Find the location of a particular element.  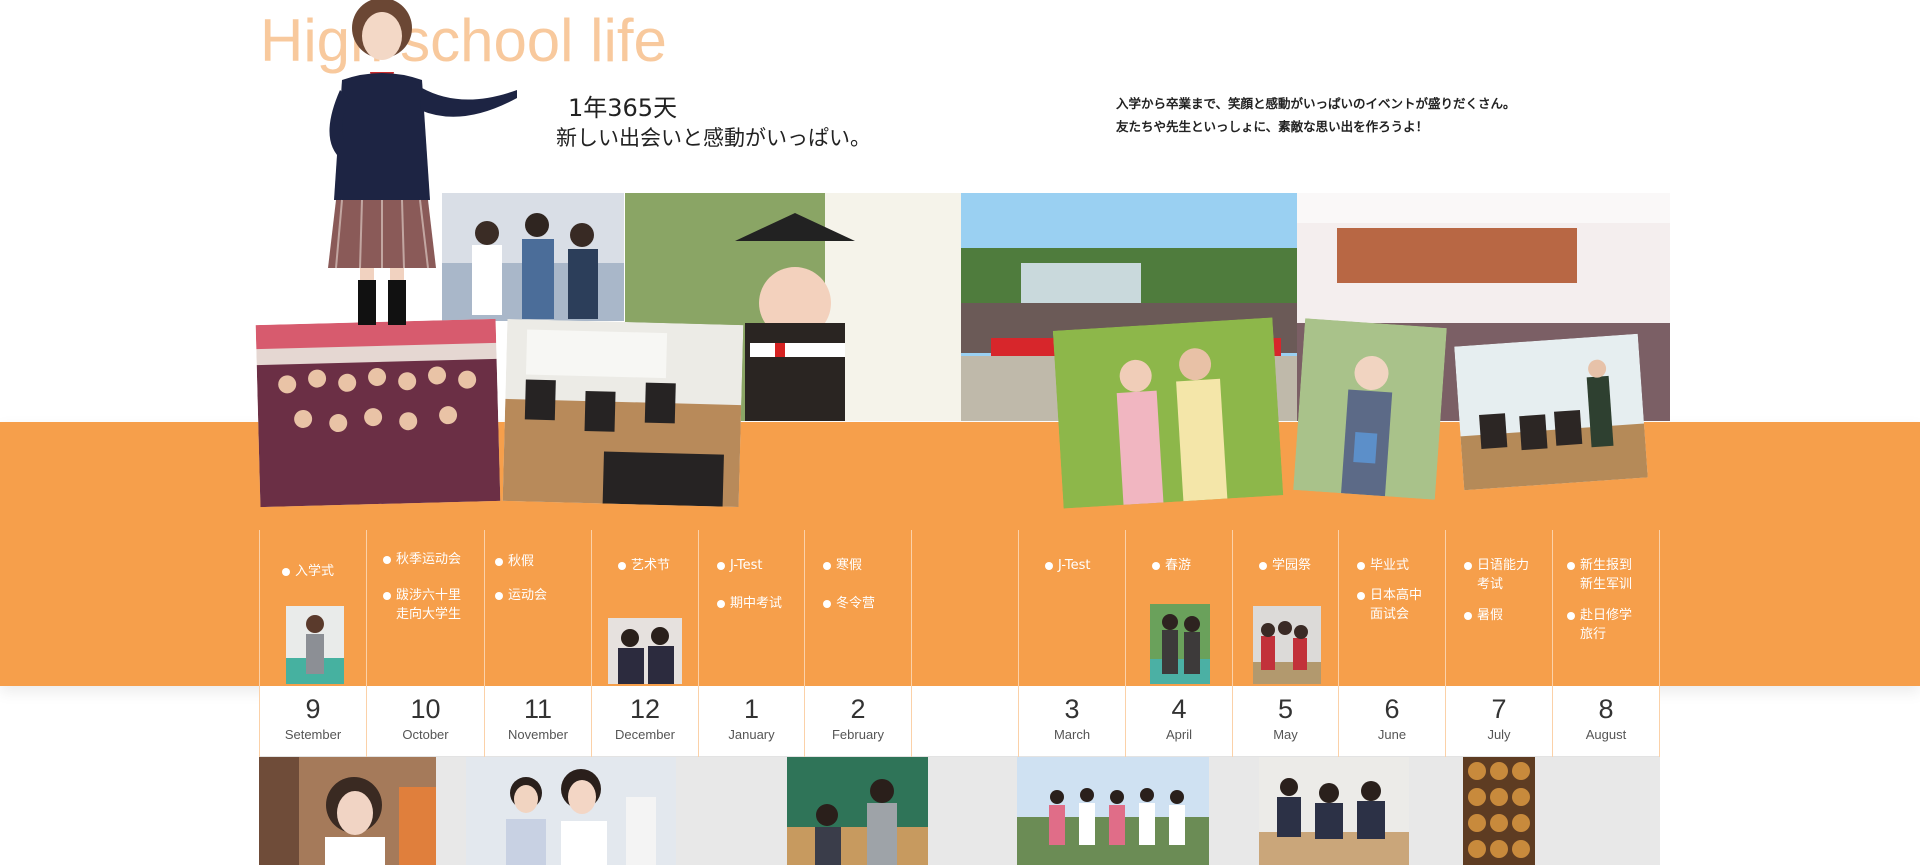

photo-class-group is located at coordinates (378, 413).